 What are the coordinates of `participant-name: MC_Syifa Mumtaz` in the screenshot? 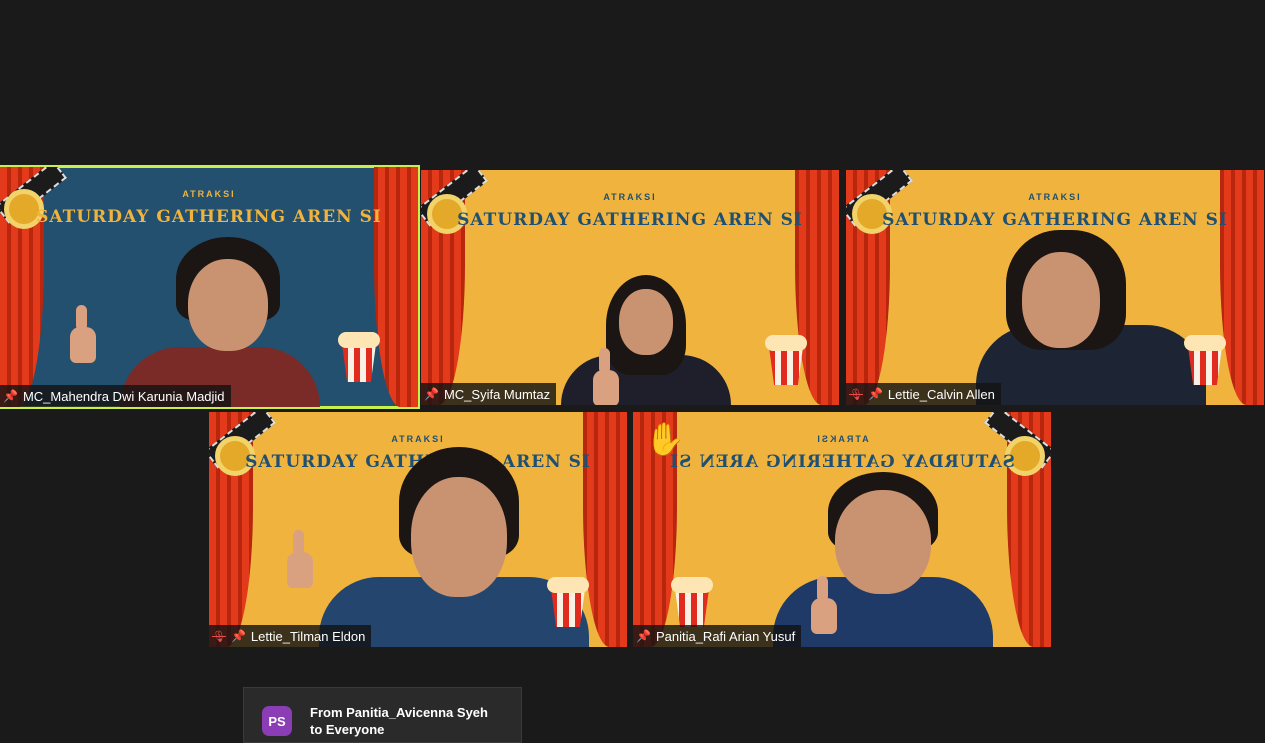 It's located at (497, 394).